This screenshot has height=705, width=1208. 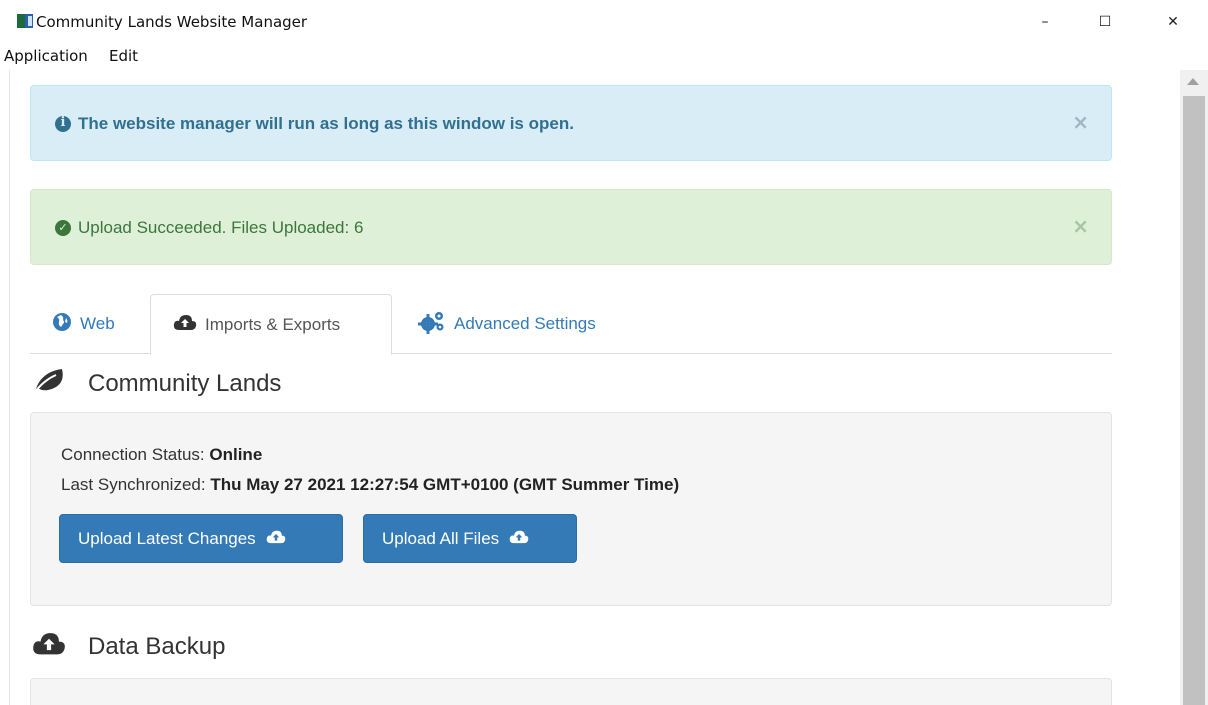 What do you see at coordinates (63, 123) in the screenshot?
I see `info-circle-icon` at bounding box center [63, 123].